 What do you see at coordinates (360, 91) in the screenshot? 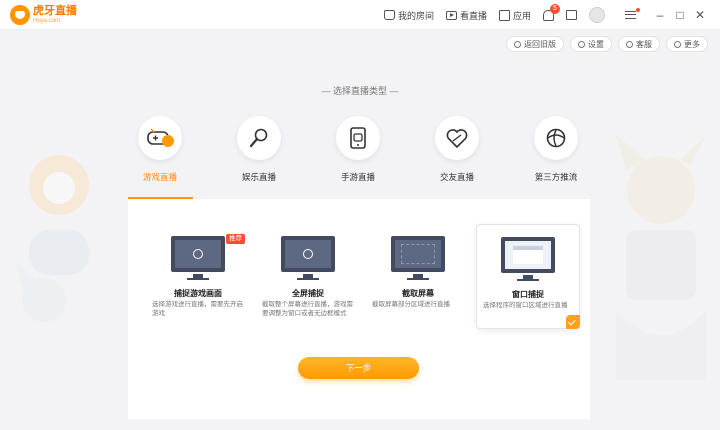
I see `section-title: — 选择直播类型 —` at bounding box center [360, 91].